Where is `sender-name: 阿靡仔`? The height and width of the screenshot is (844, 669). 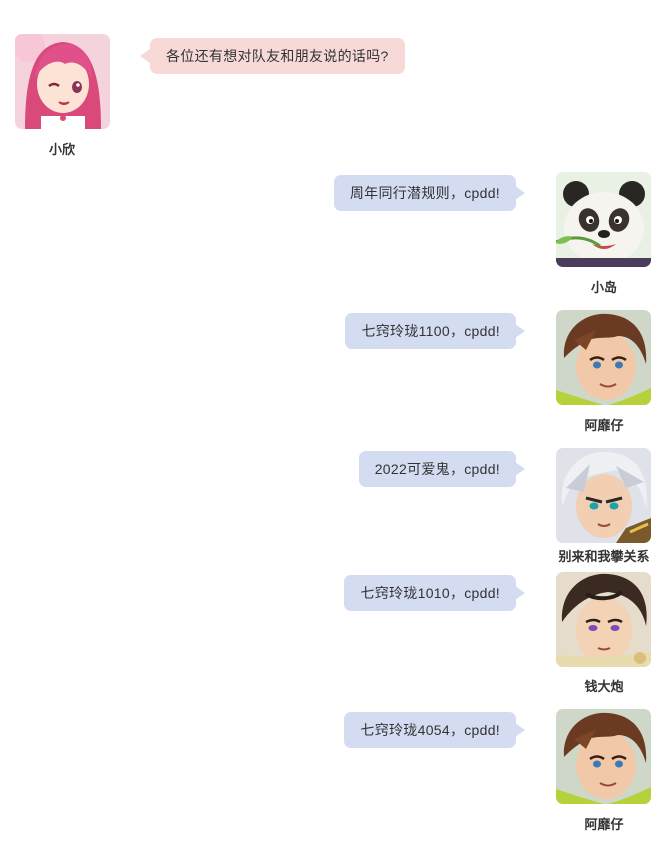
sender-name: 阿靡仔 is located at coordinates (604, 824).